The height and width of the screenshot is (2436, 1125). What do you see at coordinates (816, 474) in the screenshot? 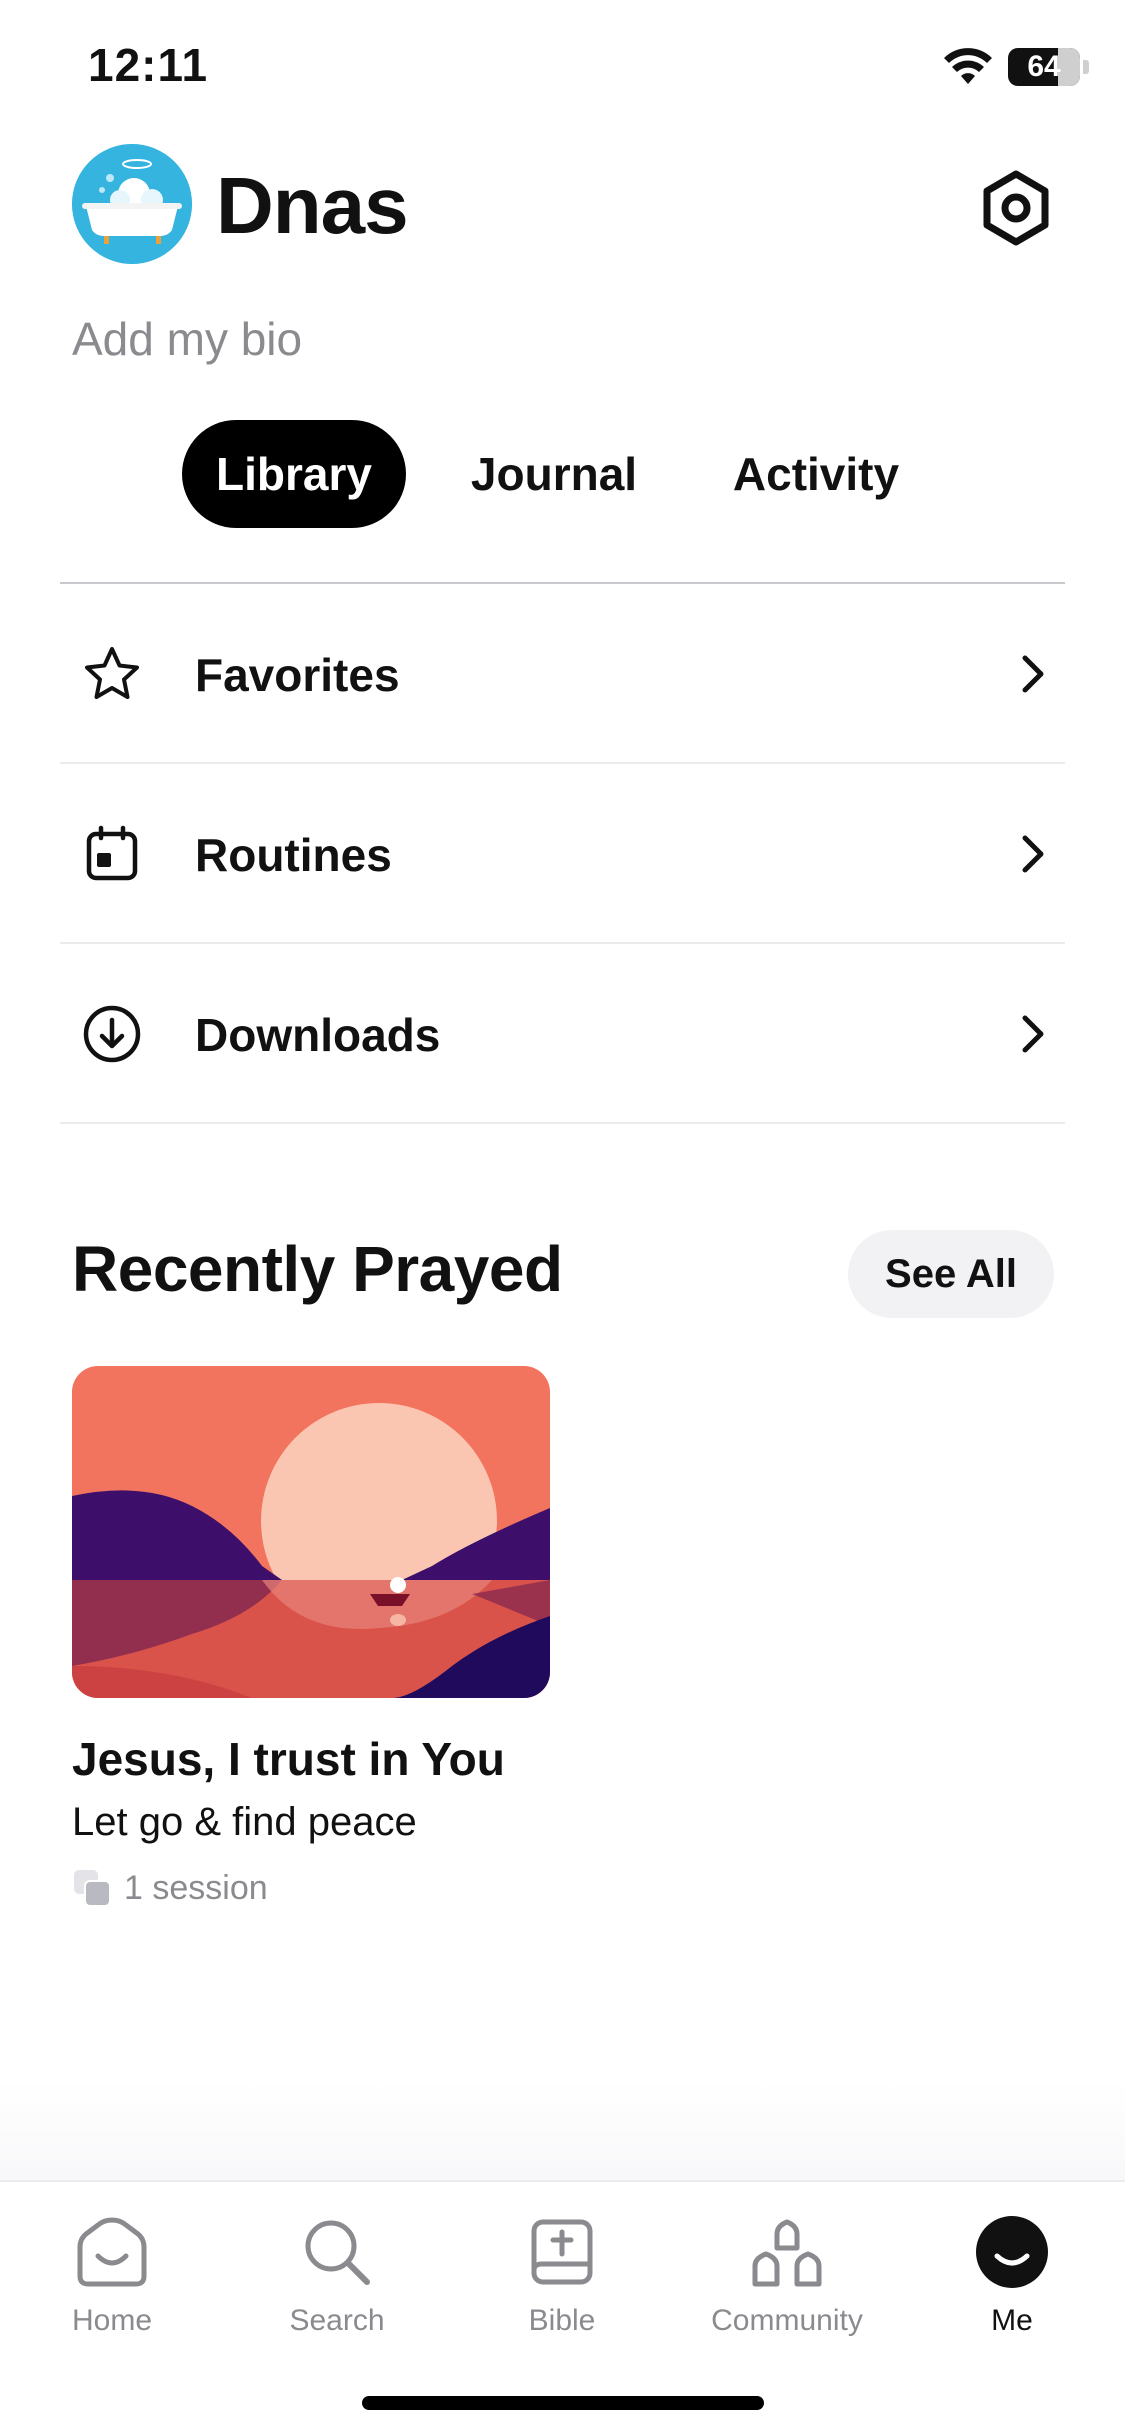
I see `tab-activity: Activity` at bounding box center [816, 474].